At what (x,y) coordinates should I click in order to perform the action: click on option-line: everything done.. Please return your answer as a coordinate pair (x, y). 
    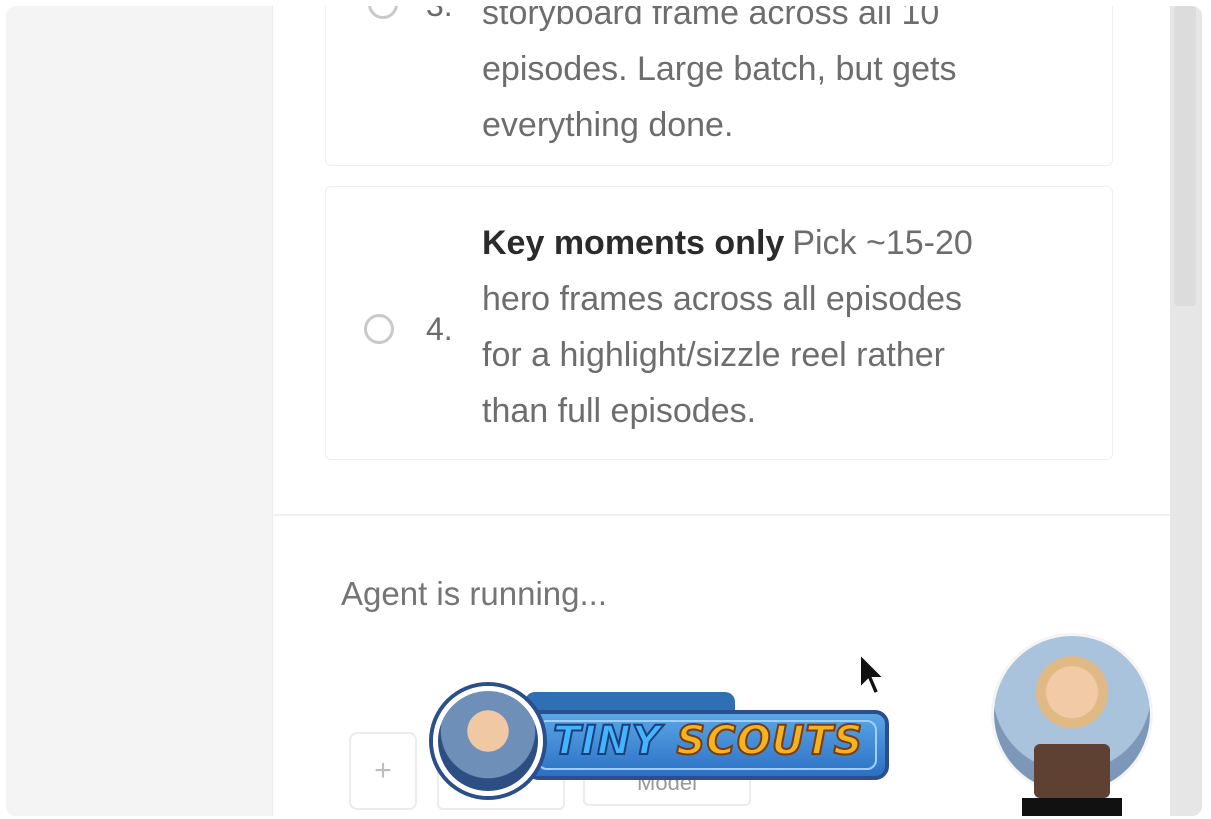
    Looking at the image, I should click on (608, 125).